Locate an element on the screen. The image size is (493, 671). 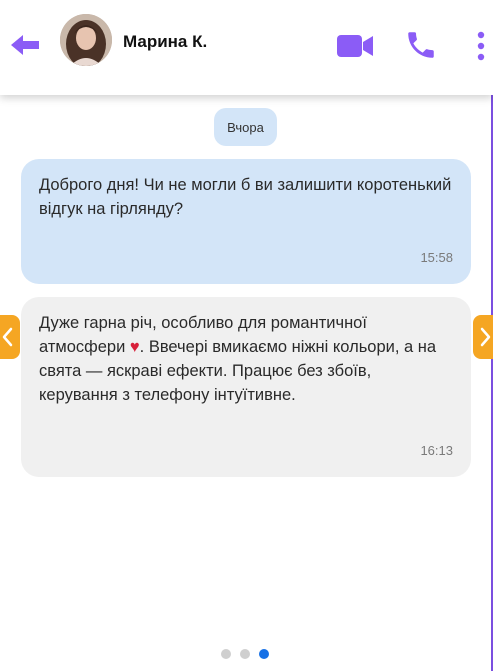
prev-slide-button is located at coordinates (10, 337).